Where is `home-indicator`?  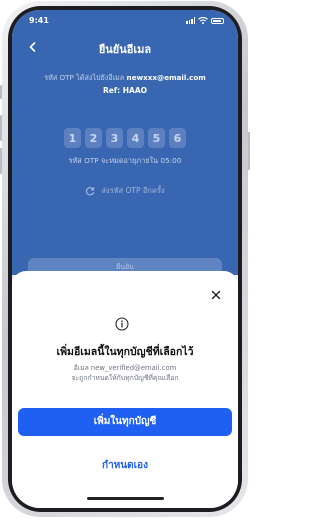
home-indicator is located at coordinates (125, 498).